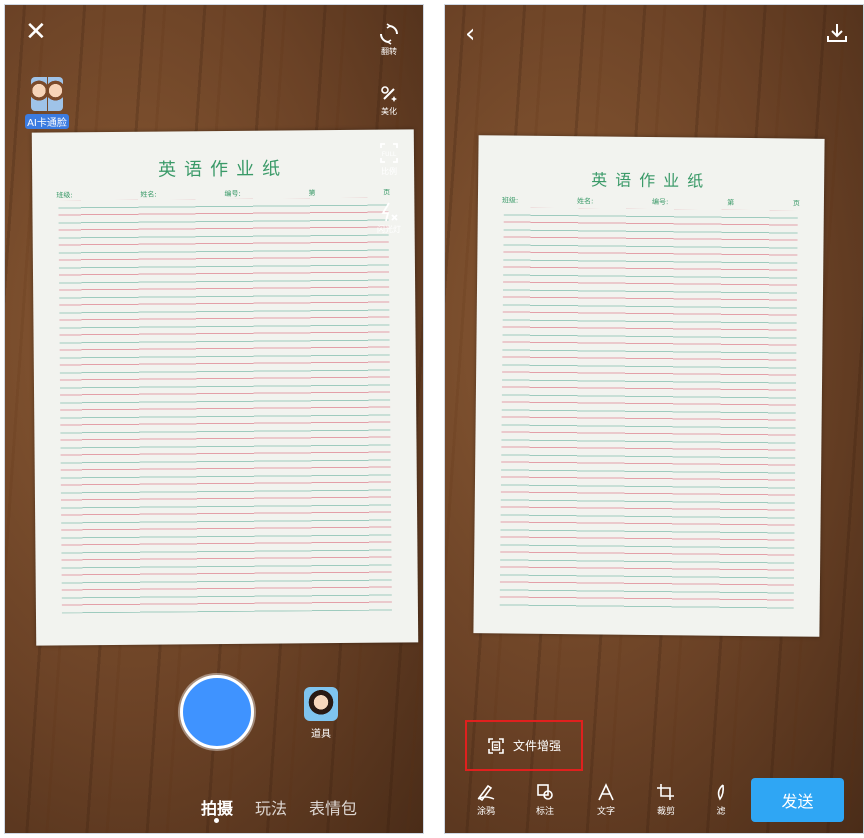  I want to click on tab-play: 玩法, so click(271, 807).